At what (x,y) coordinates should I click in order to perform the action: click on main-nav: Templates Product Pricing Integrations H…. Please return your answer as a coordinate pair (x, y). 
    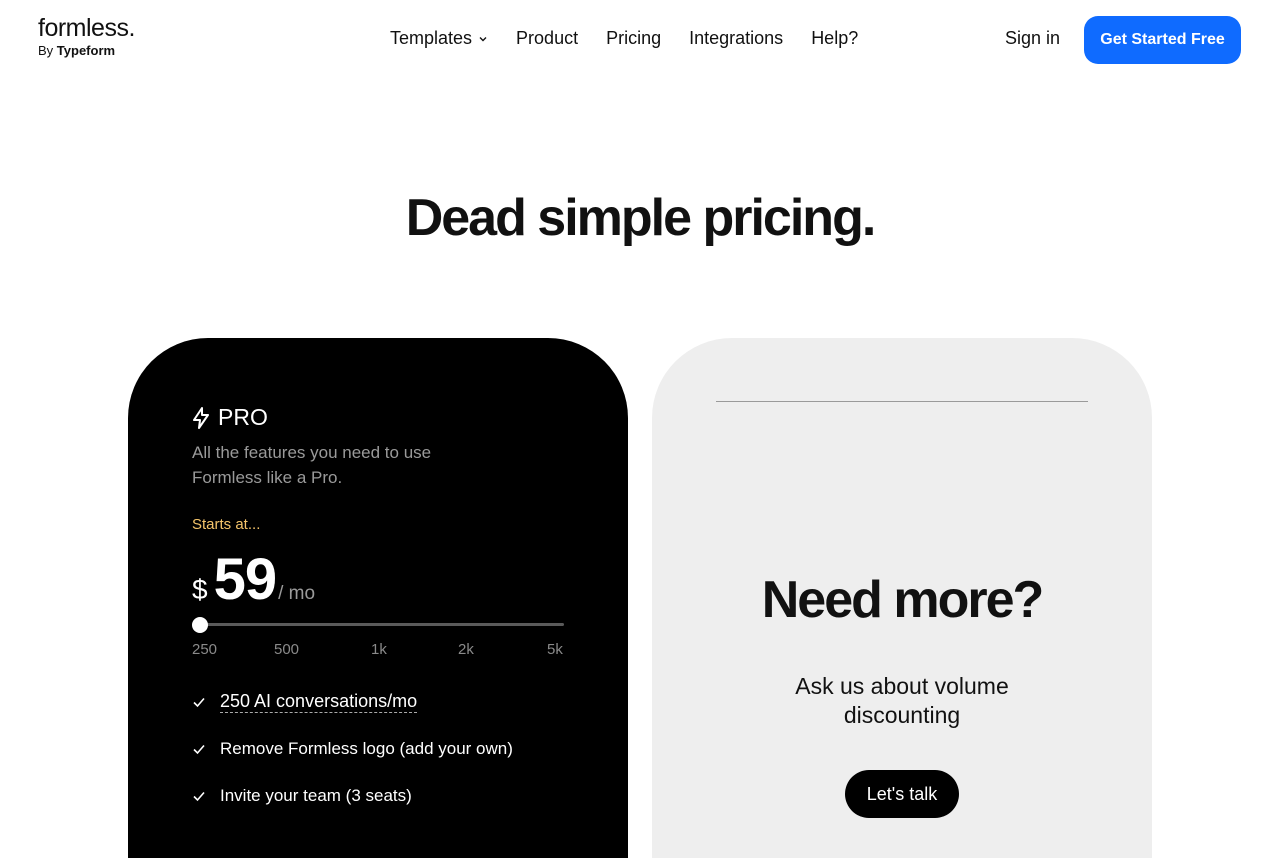
    Looking at the image, I should click on (624, 38).